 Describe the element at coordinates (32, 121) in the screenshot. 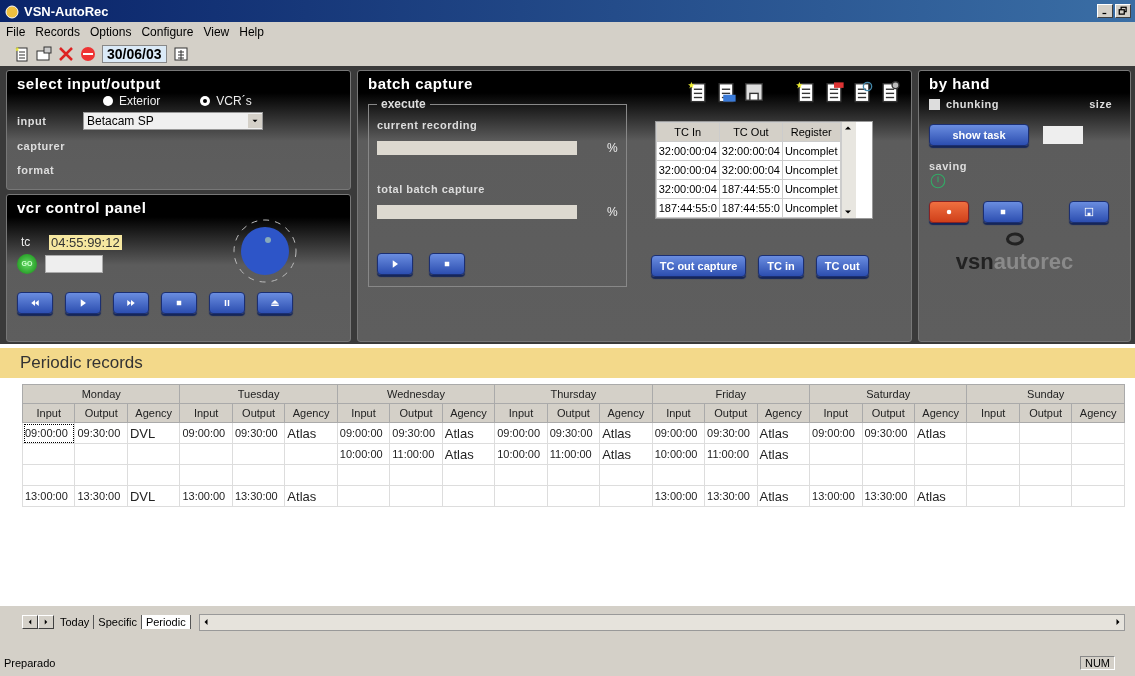

I see `field-label: input` at that location.